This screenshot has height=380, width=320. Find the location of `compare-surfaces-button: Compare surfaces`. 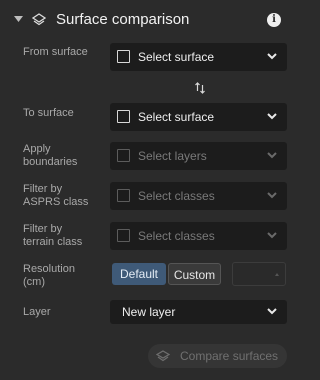

compare-surfaces-button: Compare surfaces is located at coordinates (217, 356).